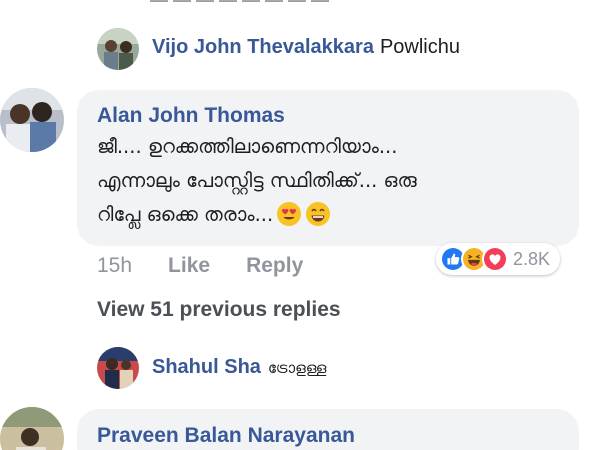 This screenshot has height=450, width=600. What do you see at coordinates (263, 47) in the screenshot?
I see `reply-author-name: Vijo John Thevalakkara` at bounding box center [263, 47].